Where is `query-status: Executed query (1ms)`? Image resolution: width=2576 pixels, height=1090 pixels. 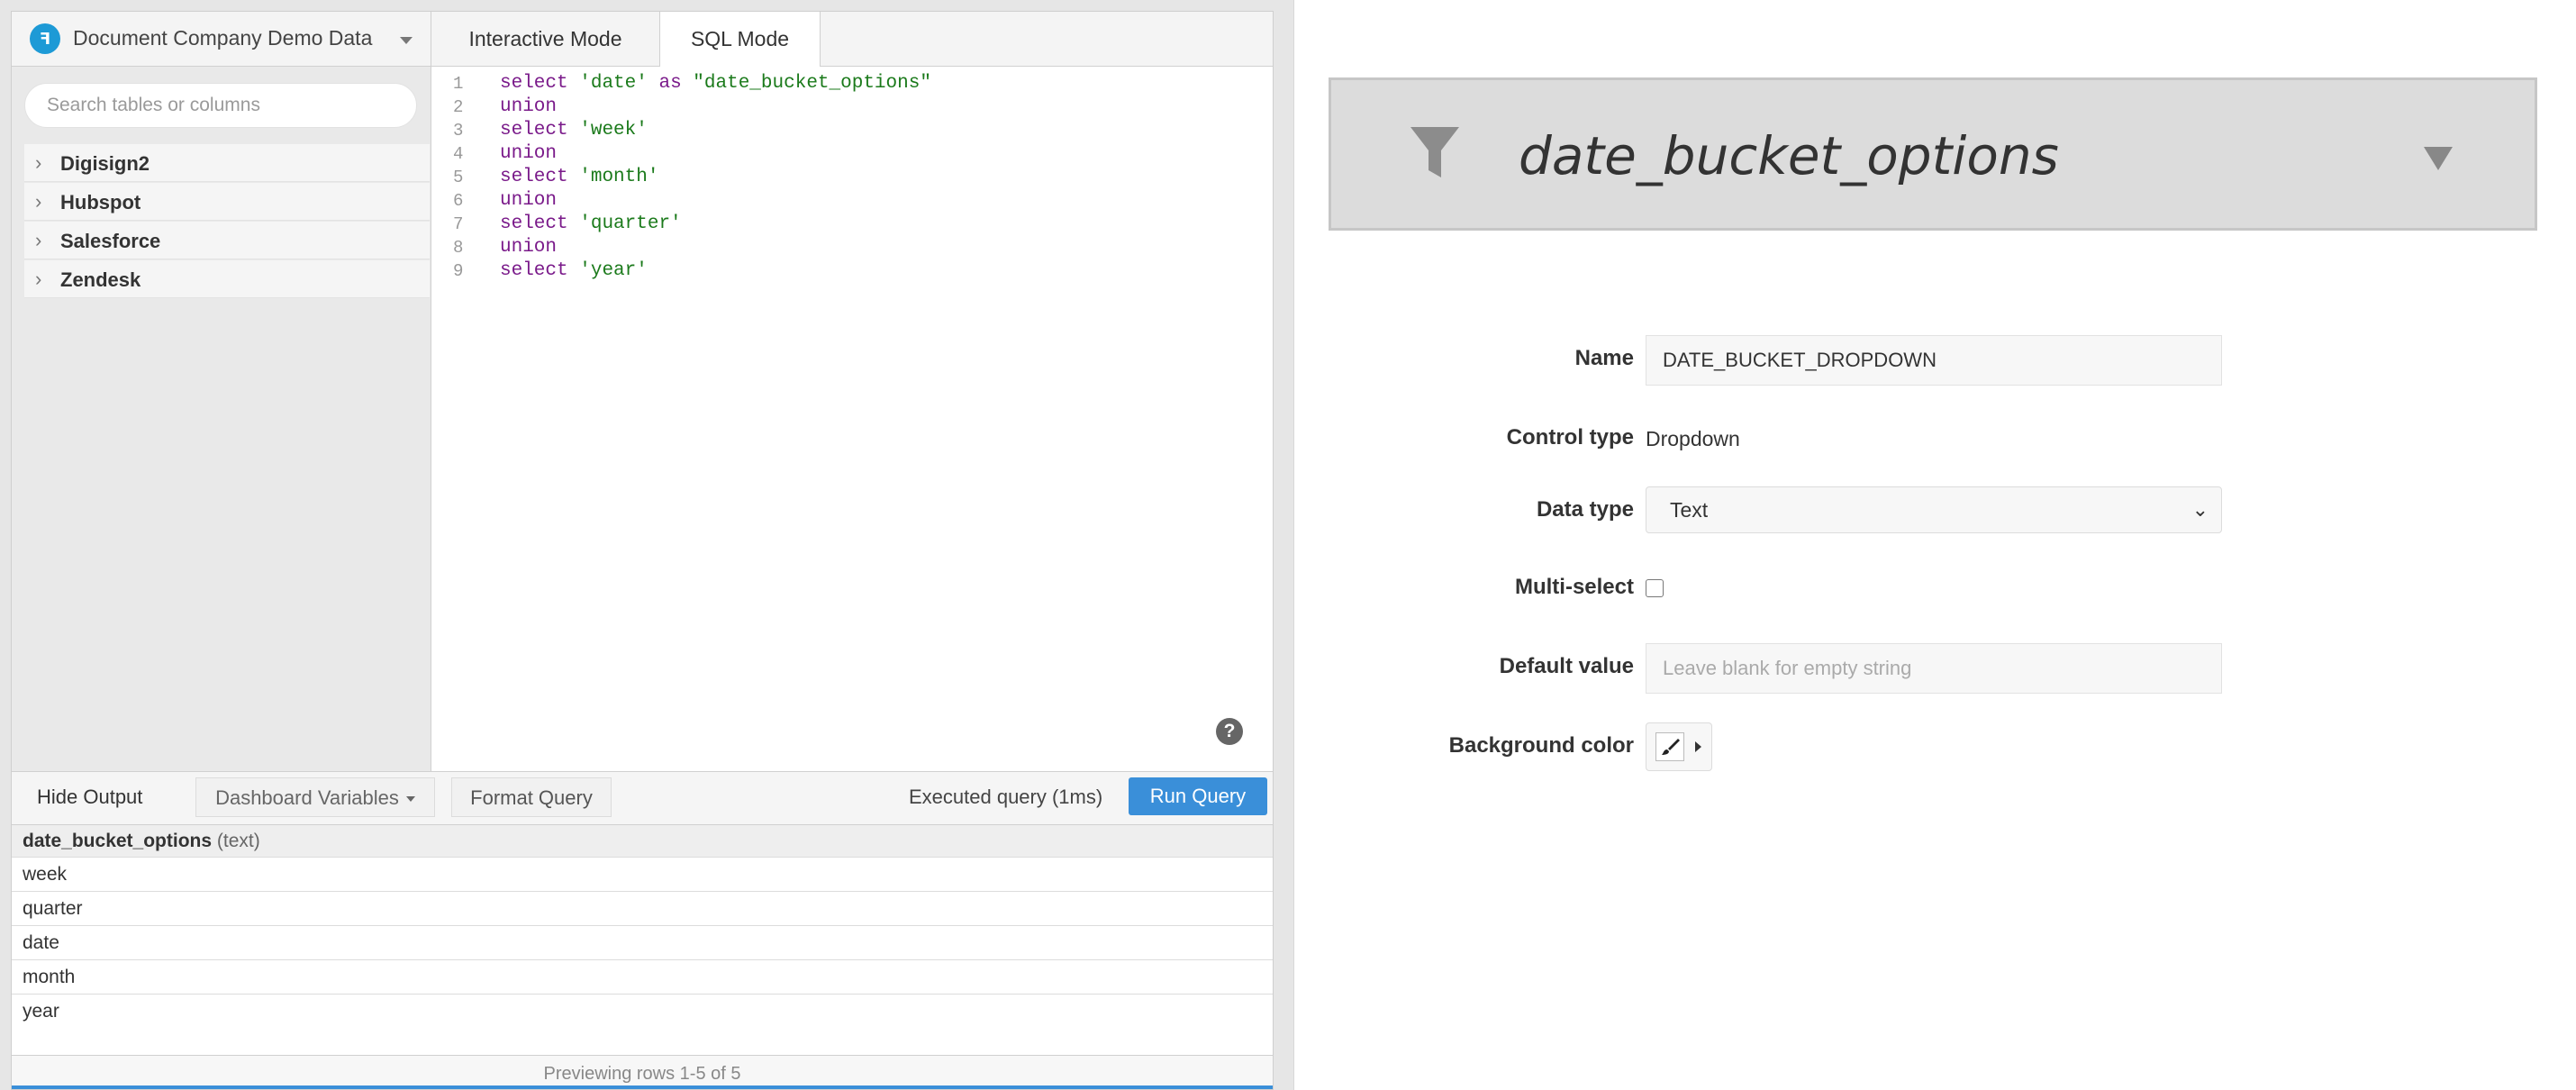 query-status: Executed query (1ms) is located at coordinates (1006, 797).